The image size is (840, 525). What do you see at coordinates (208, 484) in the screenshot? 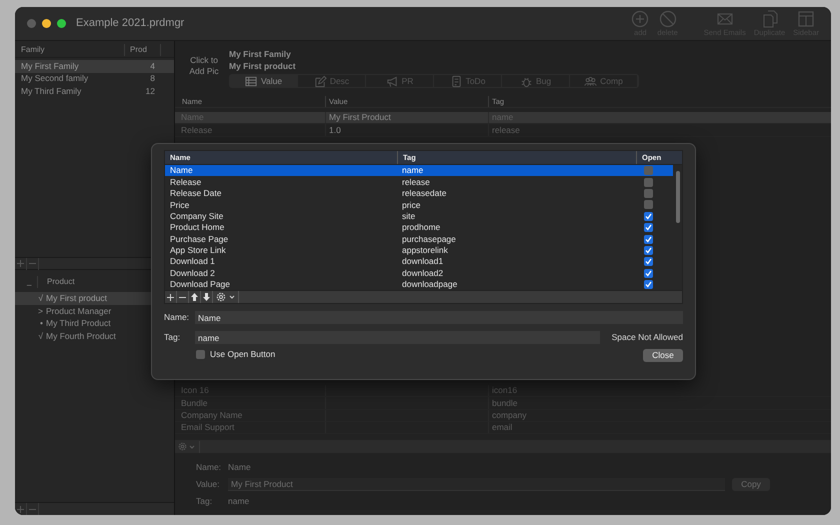
I see `value-label: Value:` at bounding box center [208, 484].